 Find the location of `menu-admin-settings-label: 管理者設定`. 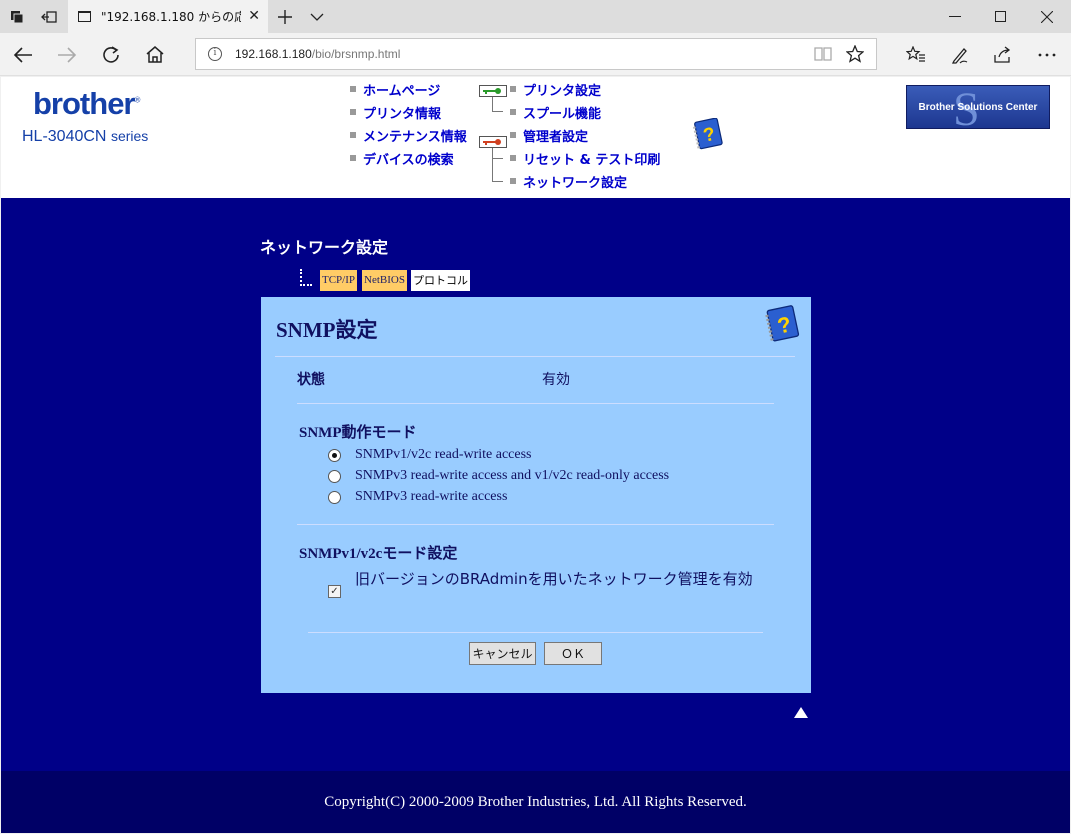

menu-admin-settings-label: 管理者設定 is located at coordinates (556, 137).